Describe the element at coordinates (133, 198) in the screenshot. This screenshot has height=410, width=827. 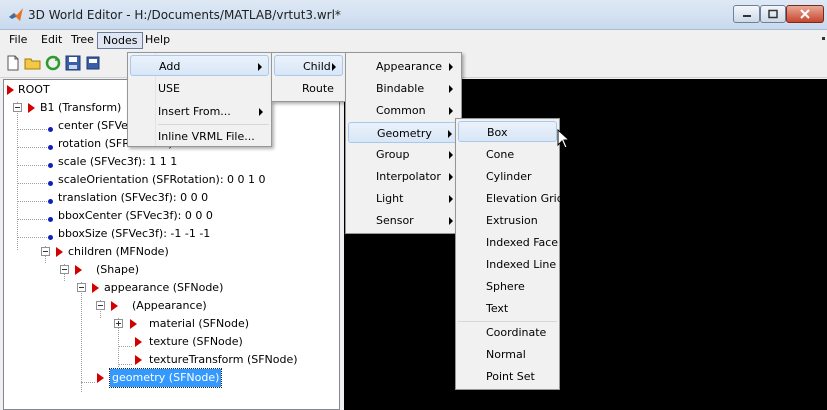
I see `tree-row-field: translation (SFVec3f): 0 0 0` at that location.